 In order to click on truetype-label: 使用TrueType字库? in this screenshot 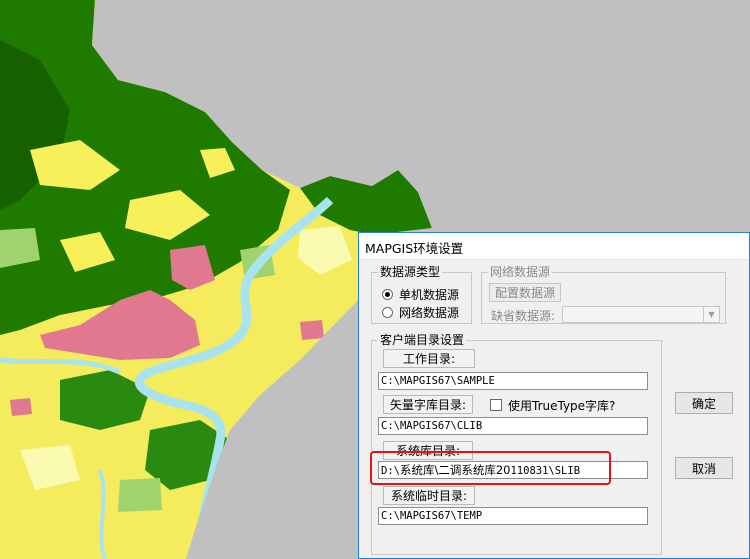, I will do `click(562, 406)`.